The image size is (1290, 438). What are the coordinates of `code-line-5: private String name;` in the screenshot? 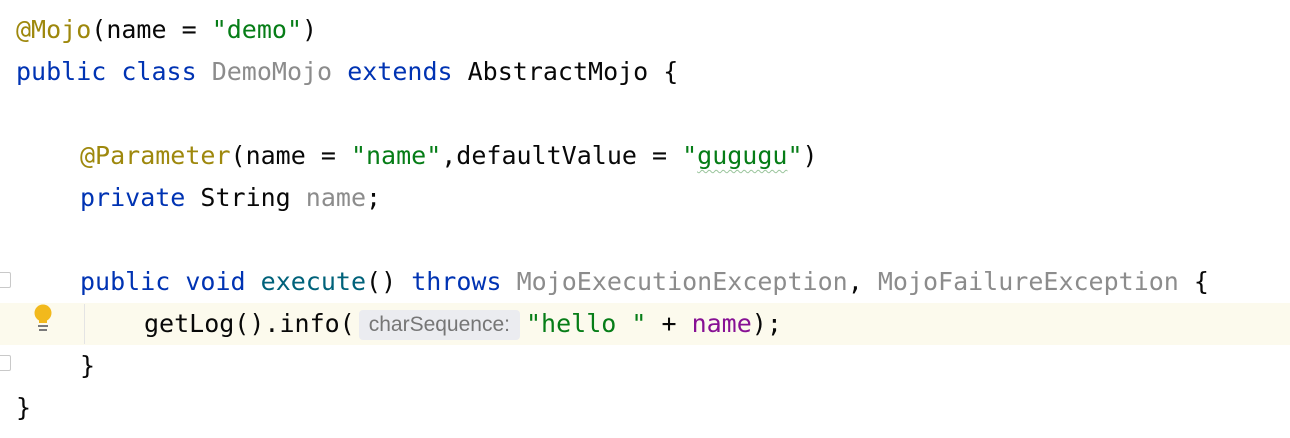 It's located at (645, 198).